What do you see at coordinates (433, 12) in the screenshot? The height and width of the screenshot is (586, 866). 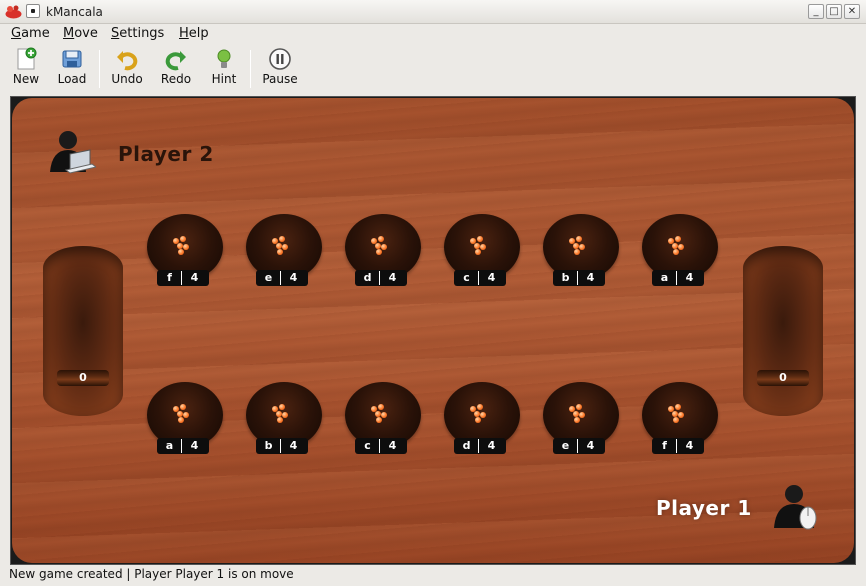 I see `title-bar: kMancala _ □ ✕` at bounding box center [433, 12].